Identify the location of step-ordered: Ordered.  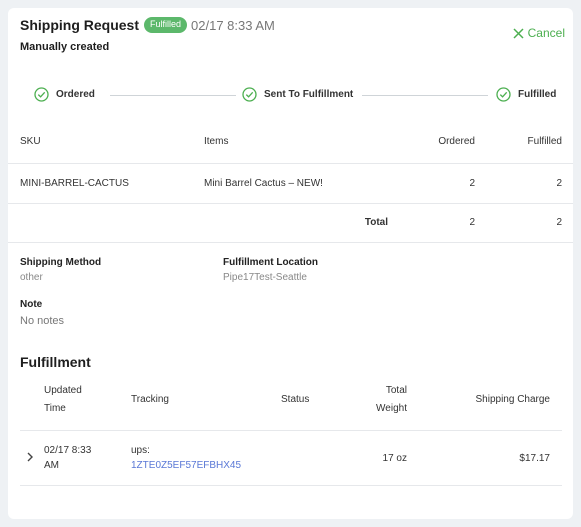
(64, 94).